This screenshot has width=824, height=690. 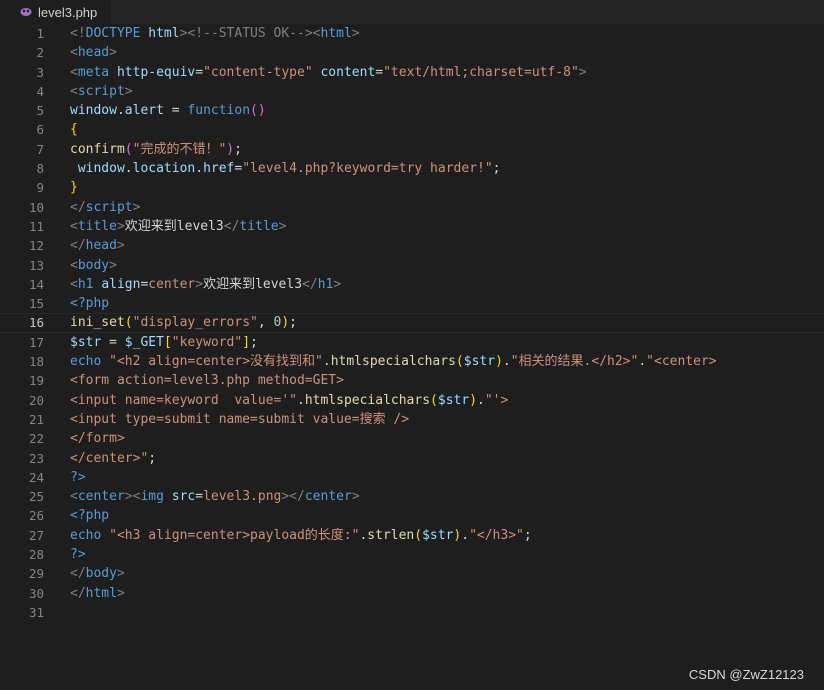 What do you see at coordinates (86, 535) in the screenshot?
I see `code-token: echo` at bounding box center [86, 535].